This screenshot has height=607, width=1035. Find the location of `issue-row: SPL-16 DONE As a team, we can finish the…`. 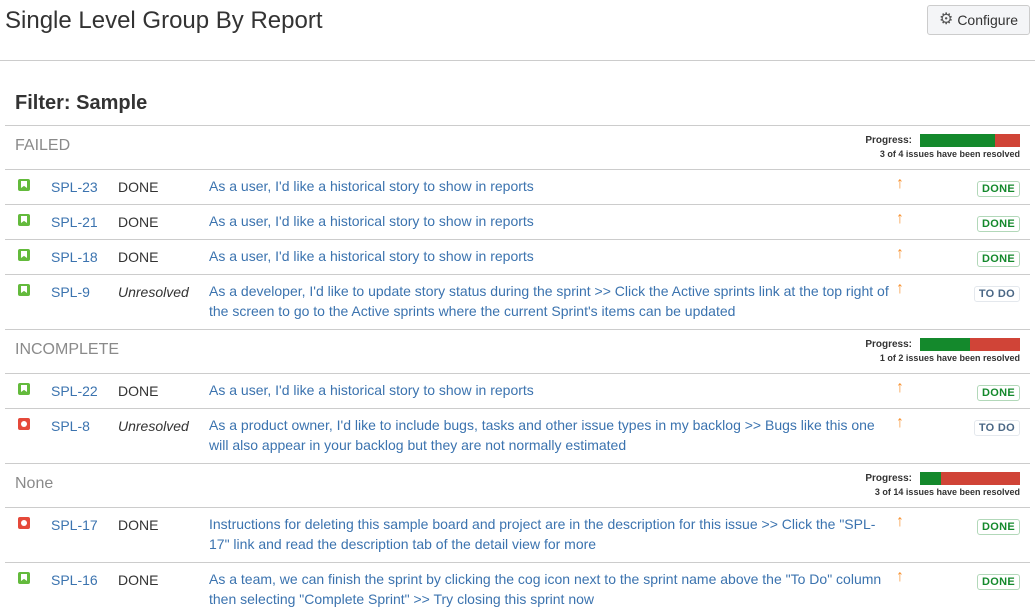

issue-row: SPL-16 DONE As a team, we can finish the… is located at coordinates (517, 584).